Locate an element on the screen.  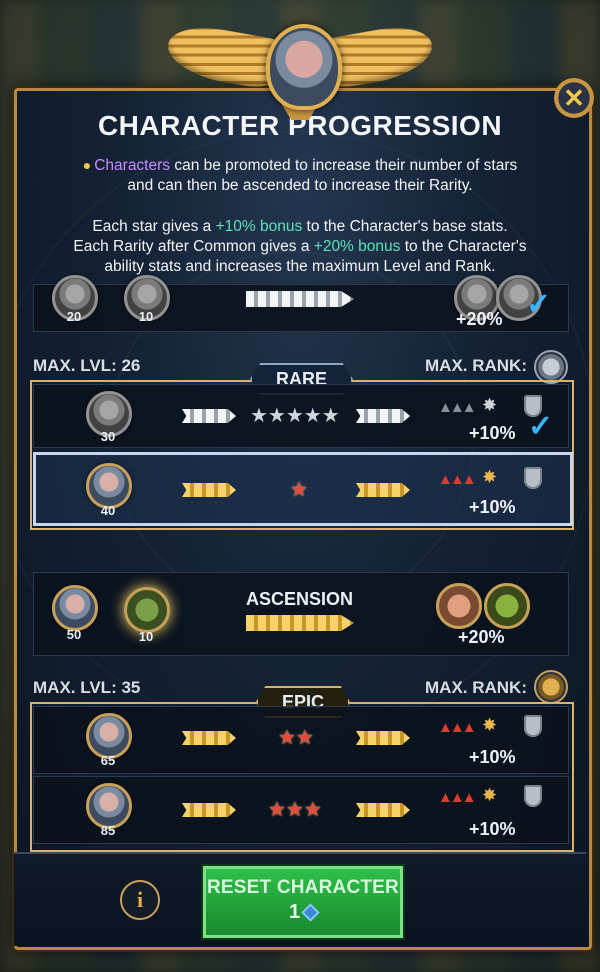
rare-row-1: 30 ★★★★★ ▲▲▲ ✸ +10% ✓ is located at coordinates (301, 416).